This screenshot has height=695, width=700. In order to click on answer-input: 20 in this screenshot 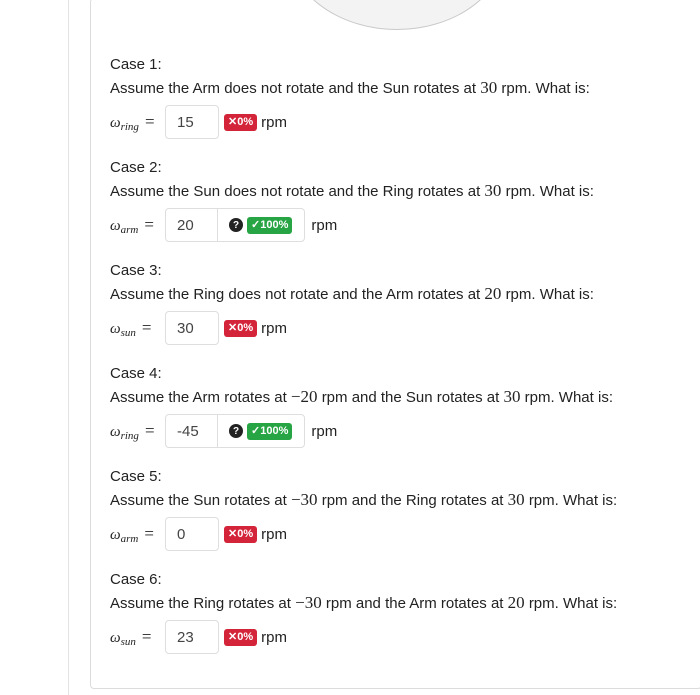, I will do `click(192, 225)`.